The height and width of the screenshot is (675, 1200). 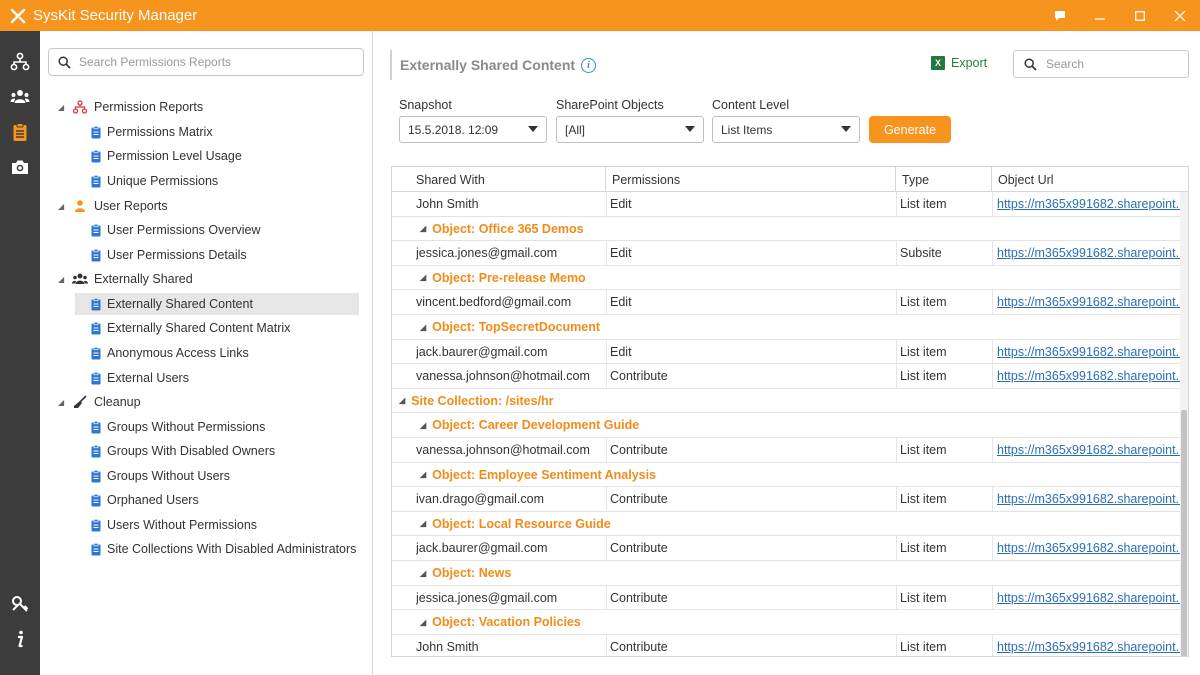 I want to click on object-group-row: ◢ Object: TopSecretDocument, so click(x=787, y=327).